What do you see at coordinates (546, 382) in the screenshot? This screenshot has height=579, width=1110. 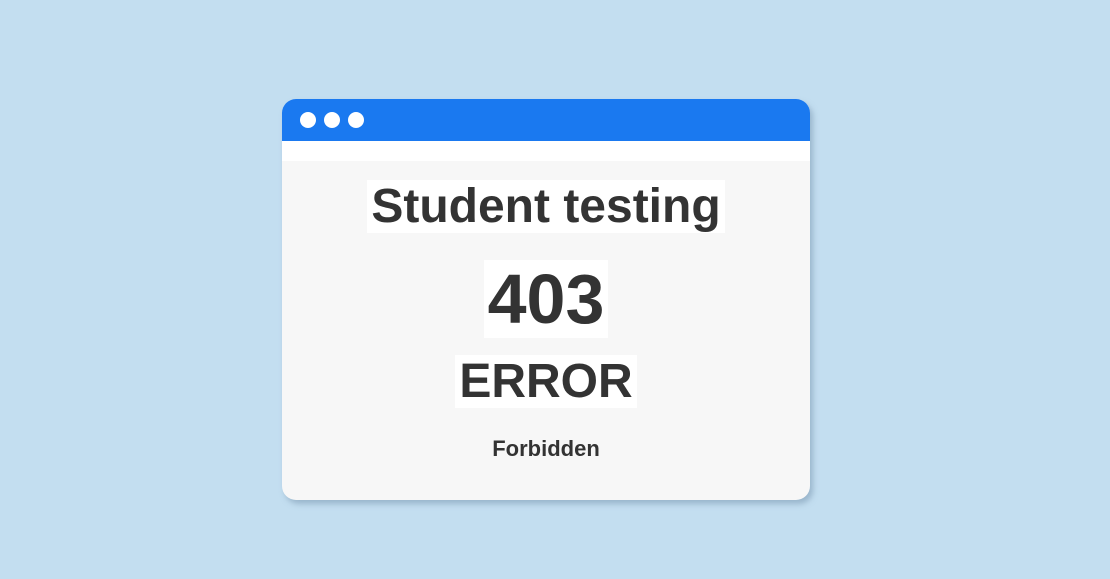 I see `error-label: ERROR` at bounding box center [546, 382].